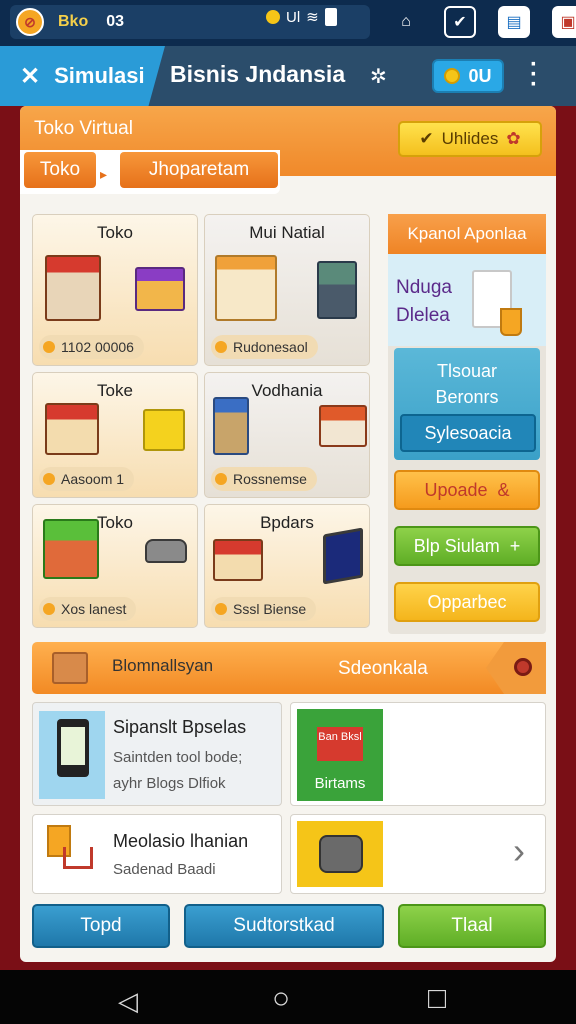 This screenshot has height=1024, width=576. I want to click on nav-back-icon: ◁, so click(128, 1001).